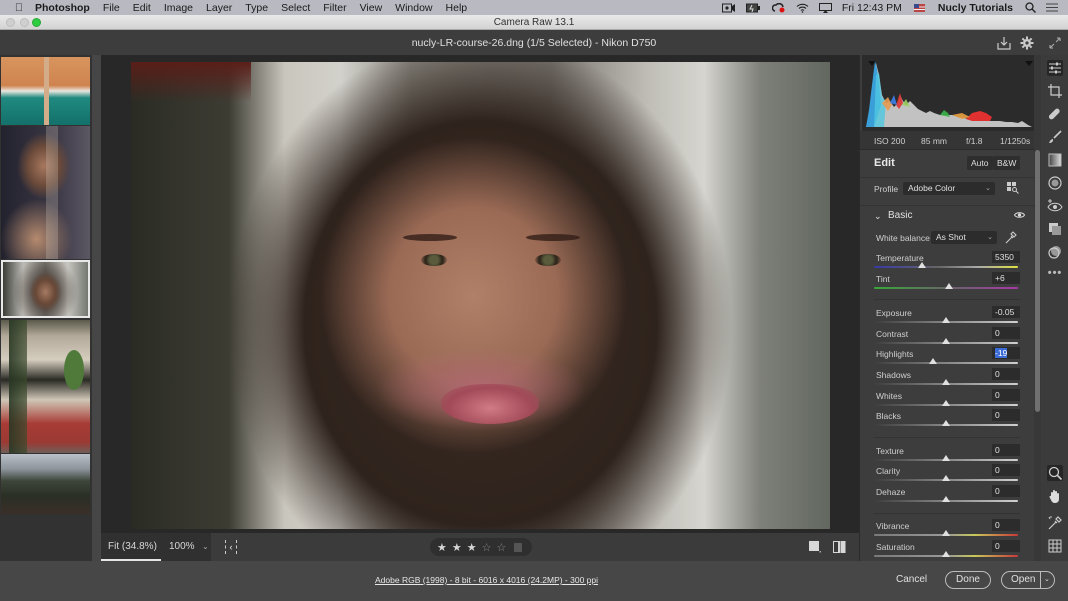 Image resolution: width=1068 pixels, height=601 pixels. I want to click on filmstrip-divider, so click(96, 308).